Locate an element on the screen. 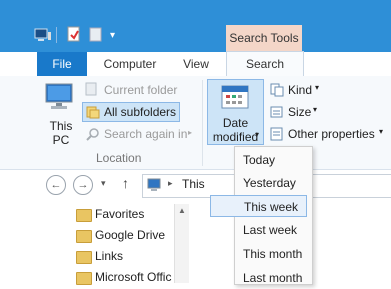 The image size is (391, 289). qat-divider is located at coordinates (56, 35).